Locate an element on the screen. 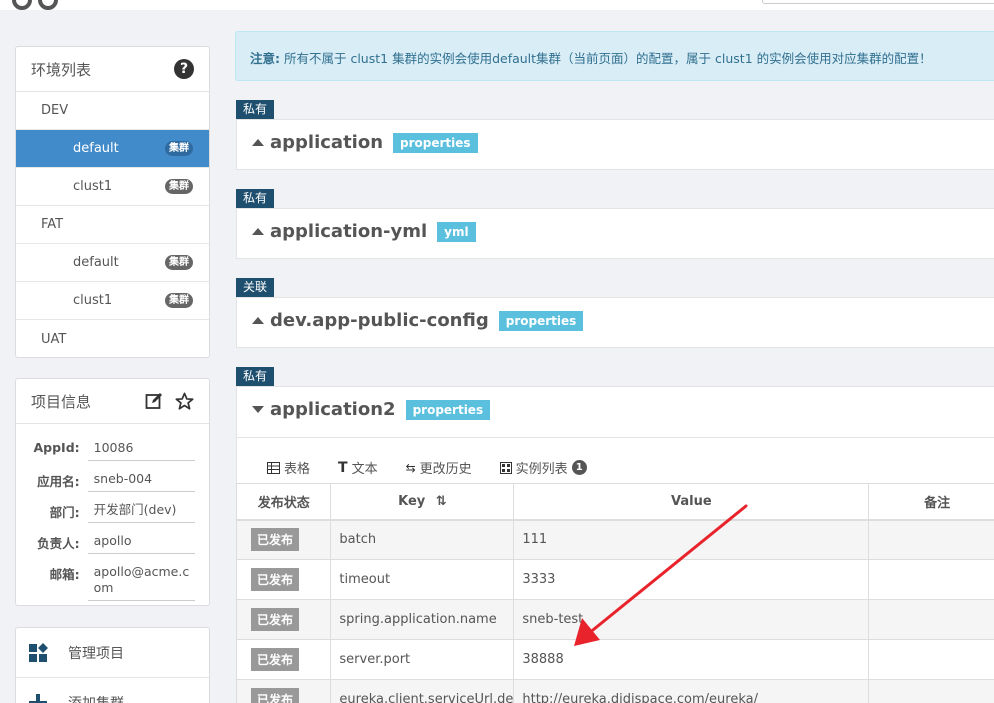 Image resolution: width=994 pixels, height=703 pixels. cluster-item-fat-default: default 集群 is located at coordinates (112, 263).